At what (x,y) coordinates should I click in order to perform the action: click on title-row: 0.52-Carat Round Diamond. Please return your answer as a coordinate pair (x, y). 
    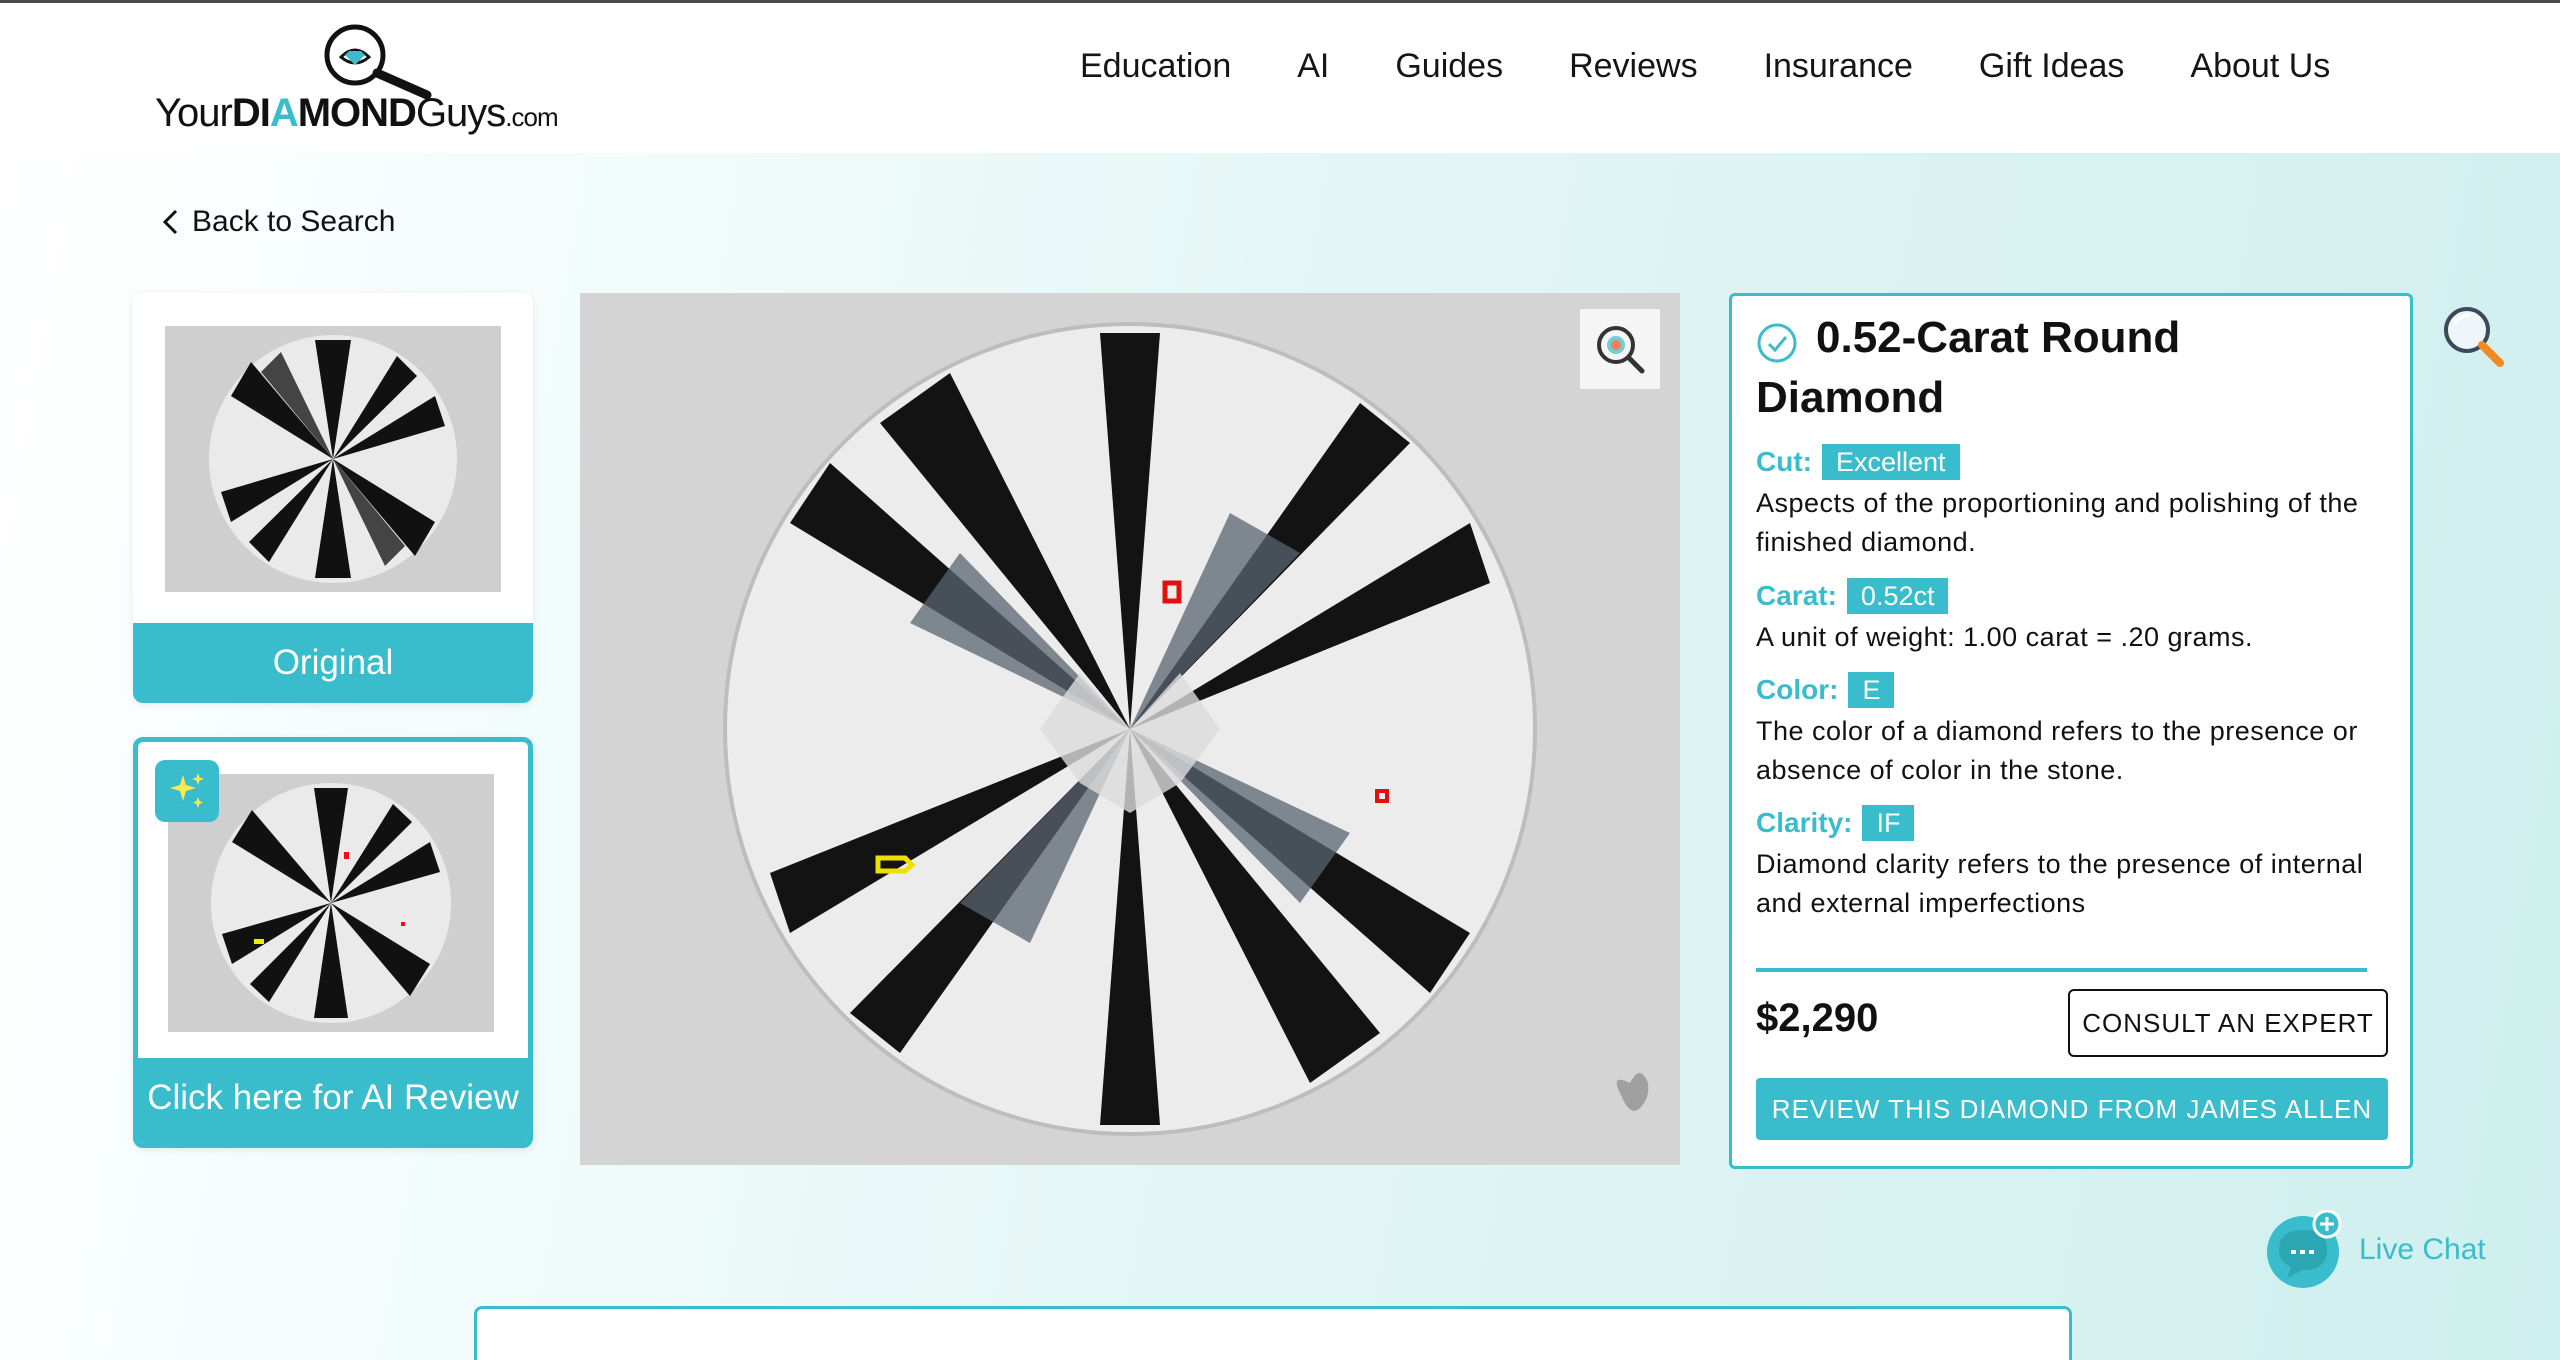
    Looking at the image, I should click on (2066, 368).